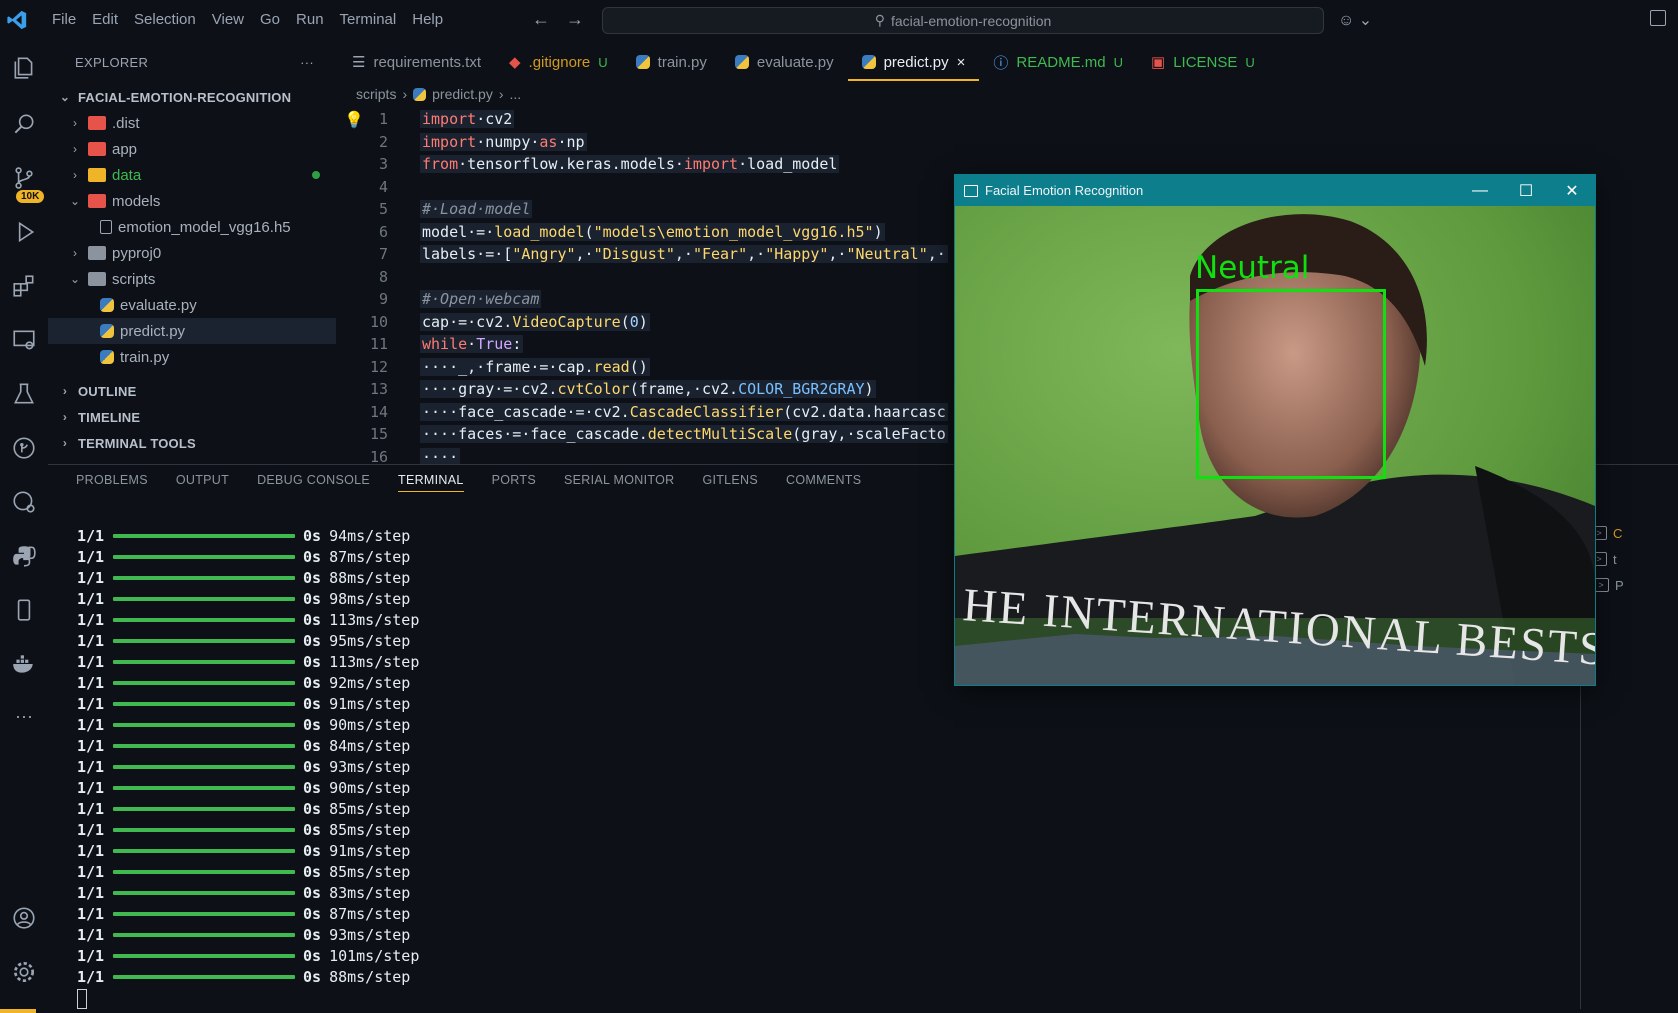 This screenshot has height=1013, width=1678. Describe the element at coordinates (1058, 62) in the screenshot. I see `tab-readme: ⓘ README.md U` at that location.